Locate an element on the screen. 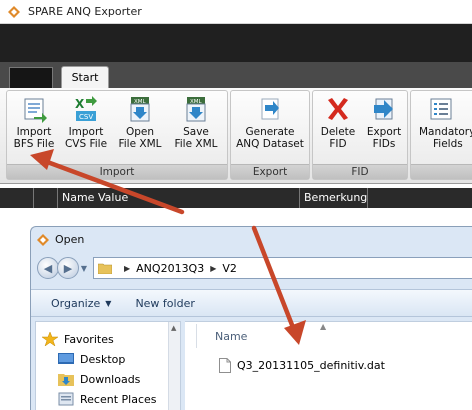 The image size is (472, 410). generate-label-1: Generate is located at coordinates (270, 132).